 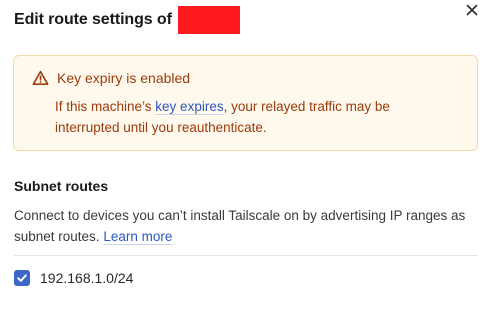 I want to click on dialog-header: Edit route settings of, so click(x=127, y=20).